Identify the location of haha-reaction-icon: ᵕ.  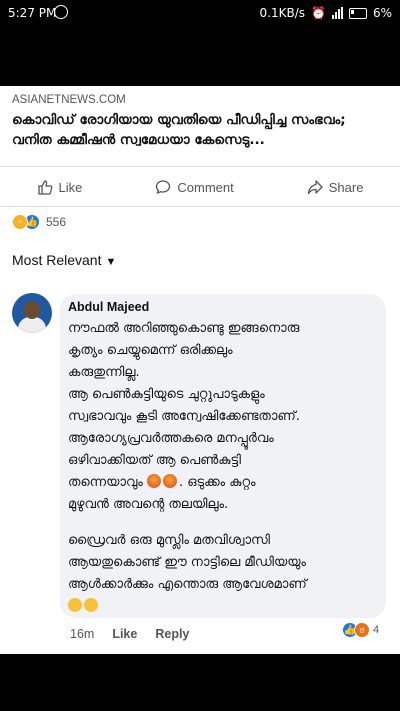
(20, 222).